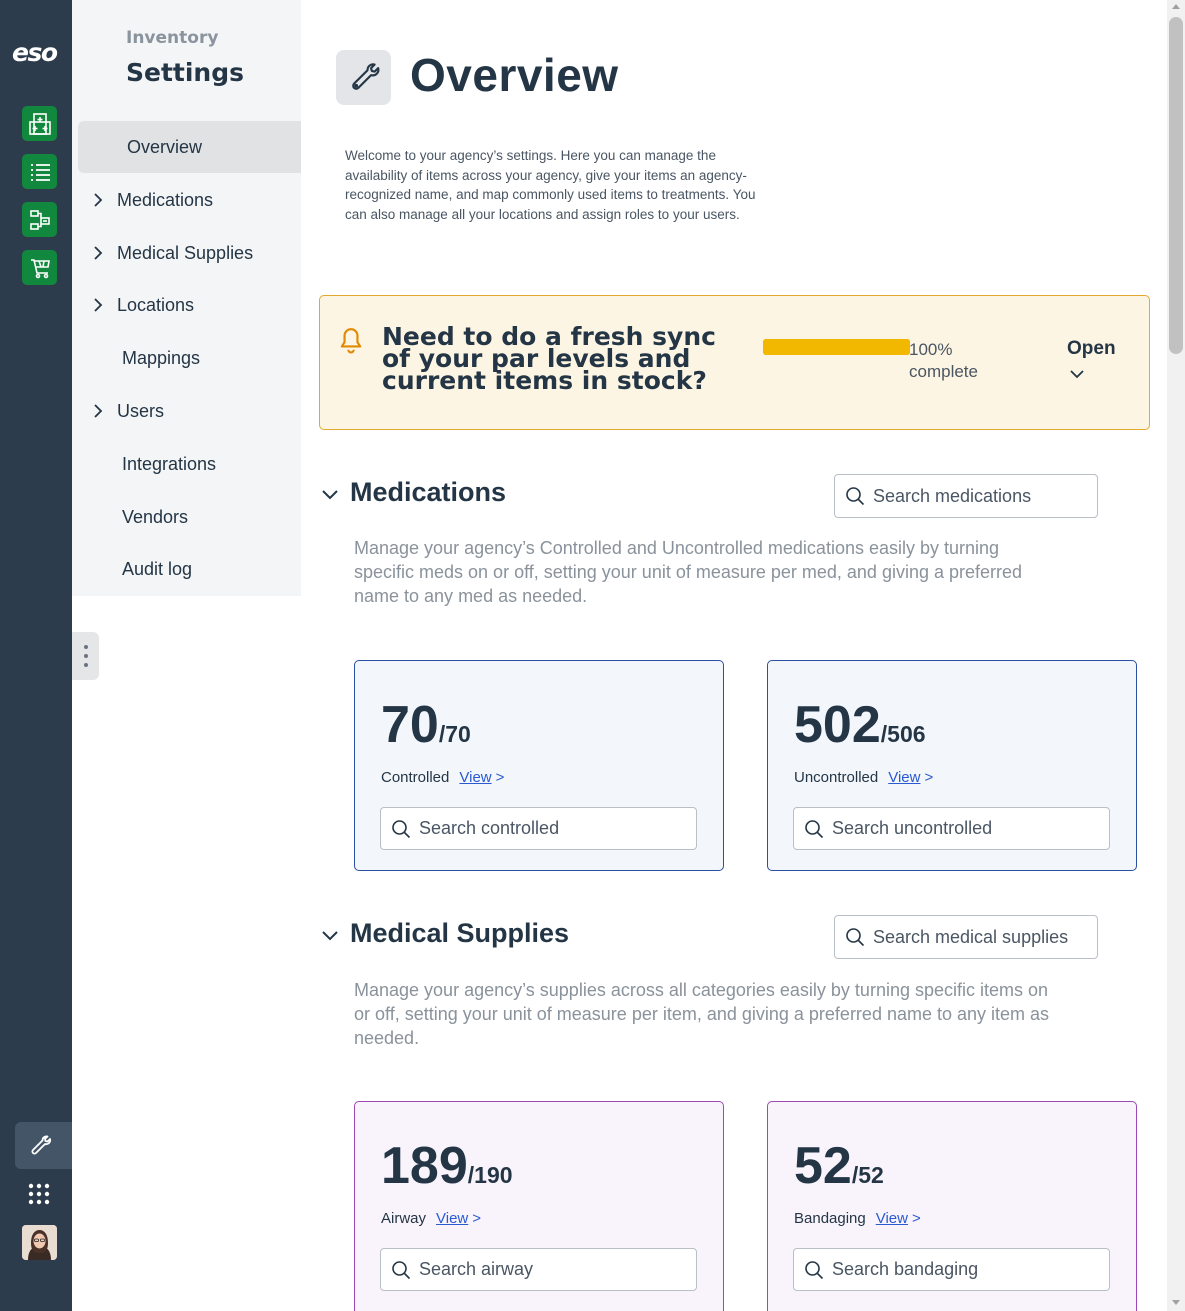 Image resolution: width=1185 pixels, height=1311 pixels. I want to click on nav-item-overview: Overview, so click(189, 147).